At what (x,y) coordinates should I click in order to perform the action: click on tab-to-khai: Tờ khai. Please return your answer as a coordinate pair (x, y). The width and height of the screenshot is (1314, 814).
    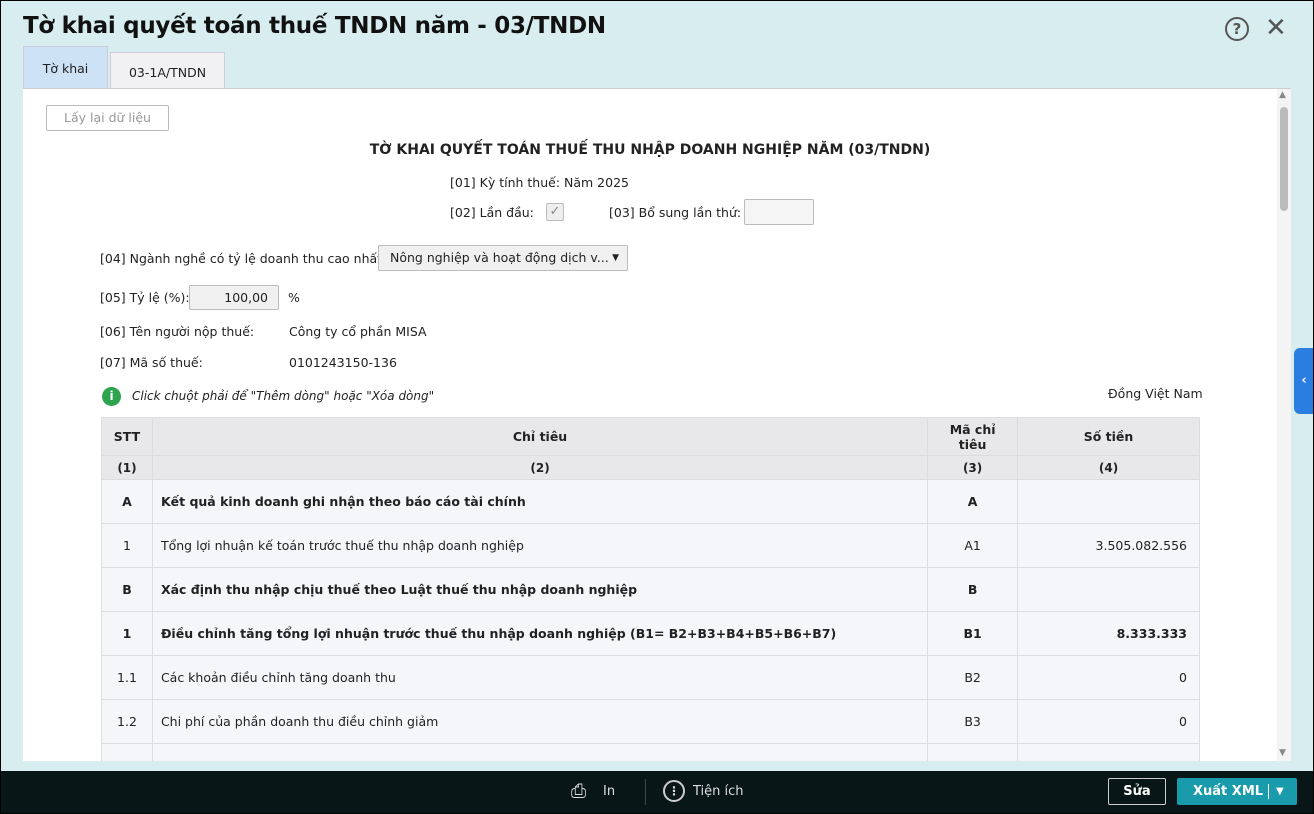
    Looking at the image, I should click on (65, 67).